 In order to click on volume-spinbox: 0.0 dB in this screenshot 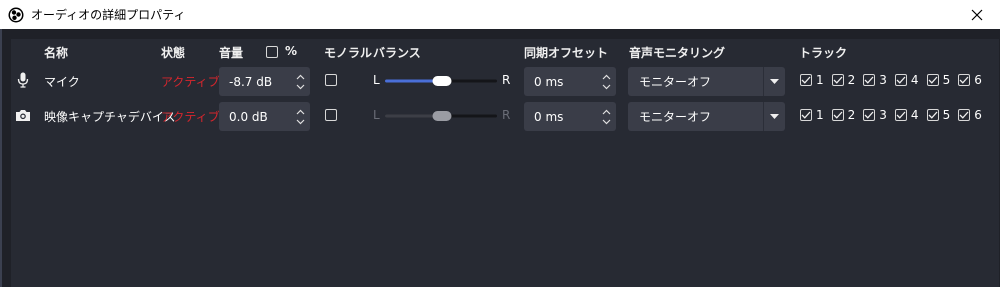, I will do `click(264, 116)`.